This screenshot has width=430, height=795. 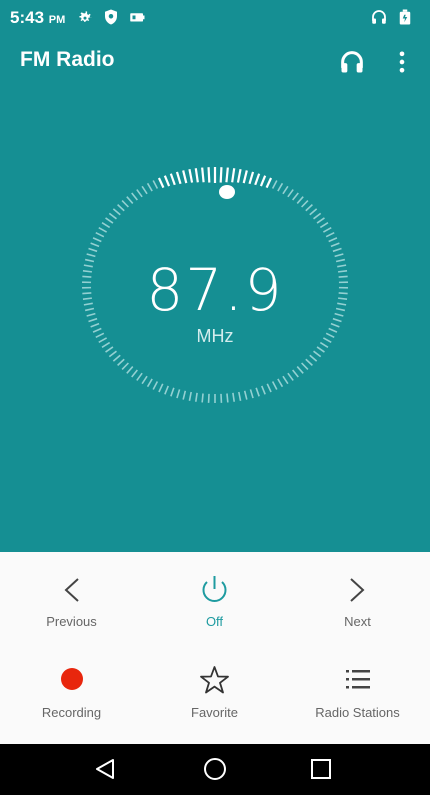 What do you see at coordinates (215, 769) in the screenshot?
I see `home-icon` at bounding box center [215, 769].